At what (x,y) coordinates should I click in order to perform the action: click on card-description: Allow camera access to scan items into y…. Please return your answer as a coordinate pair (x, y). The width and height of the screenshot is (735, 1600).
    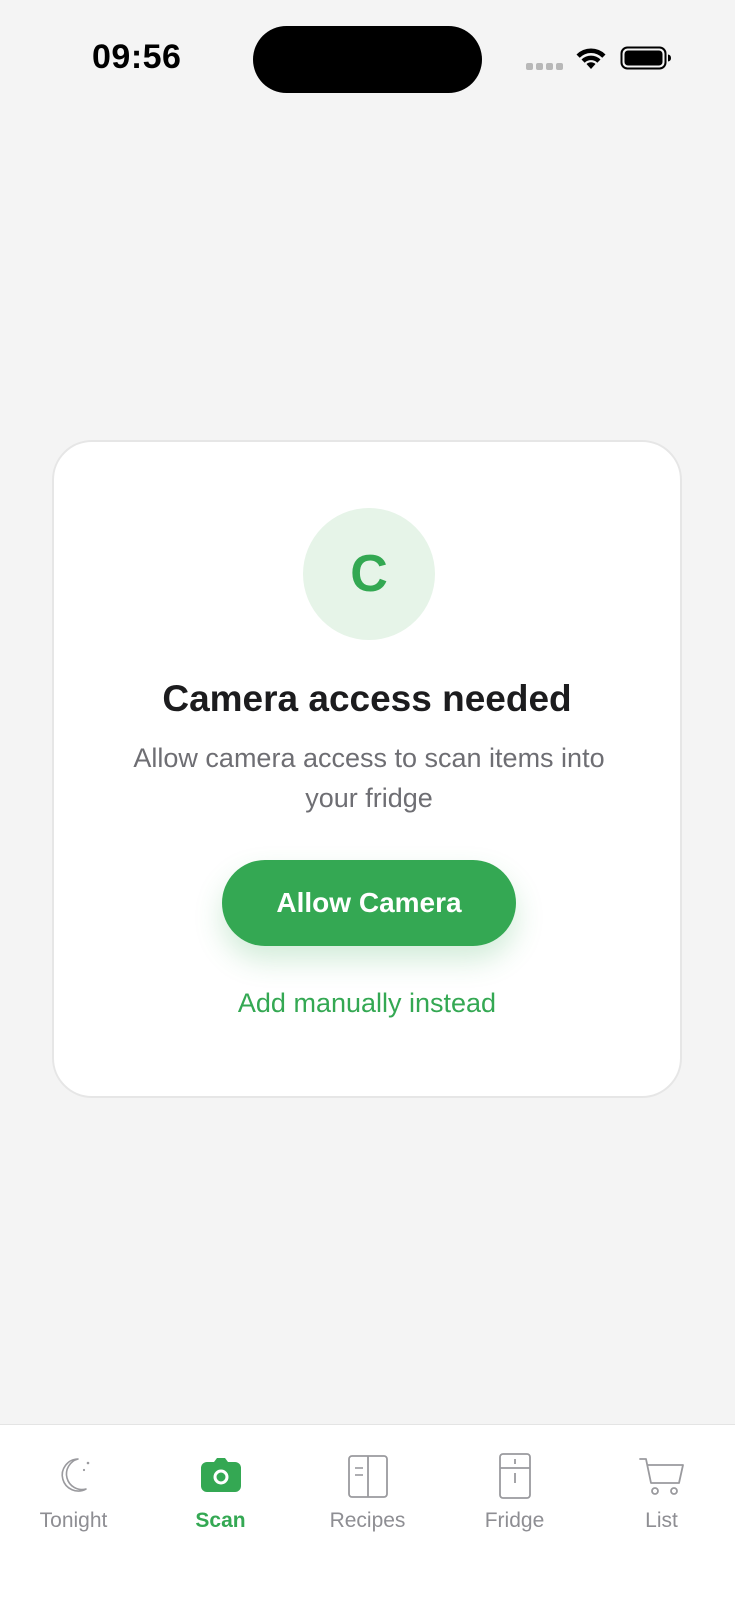
    Looking at the image, I should click on (369, 778).